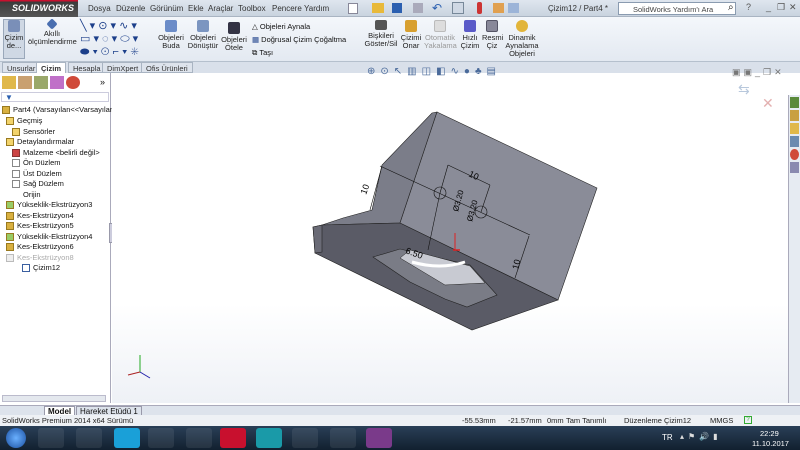 This screenshot has height=450, width=800. Describe the element at coordinates (120, 52) in the screenshot. I see `fillet-icon: ⌐ ▾` at that location.